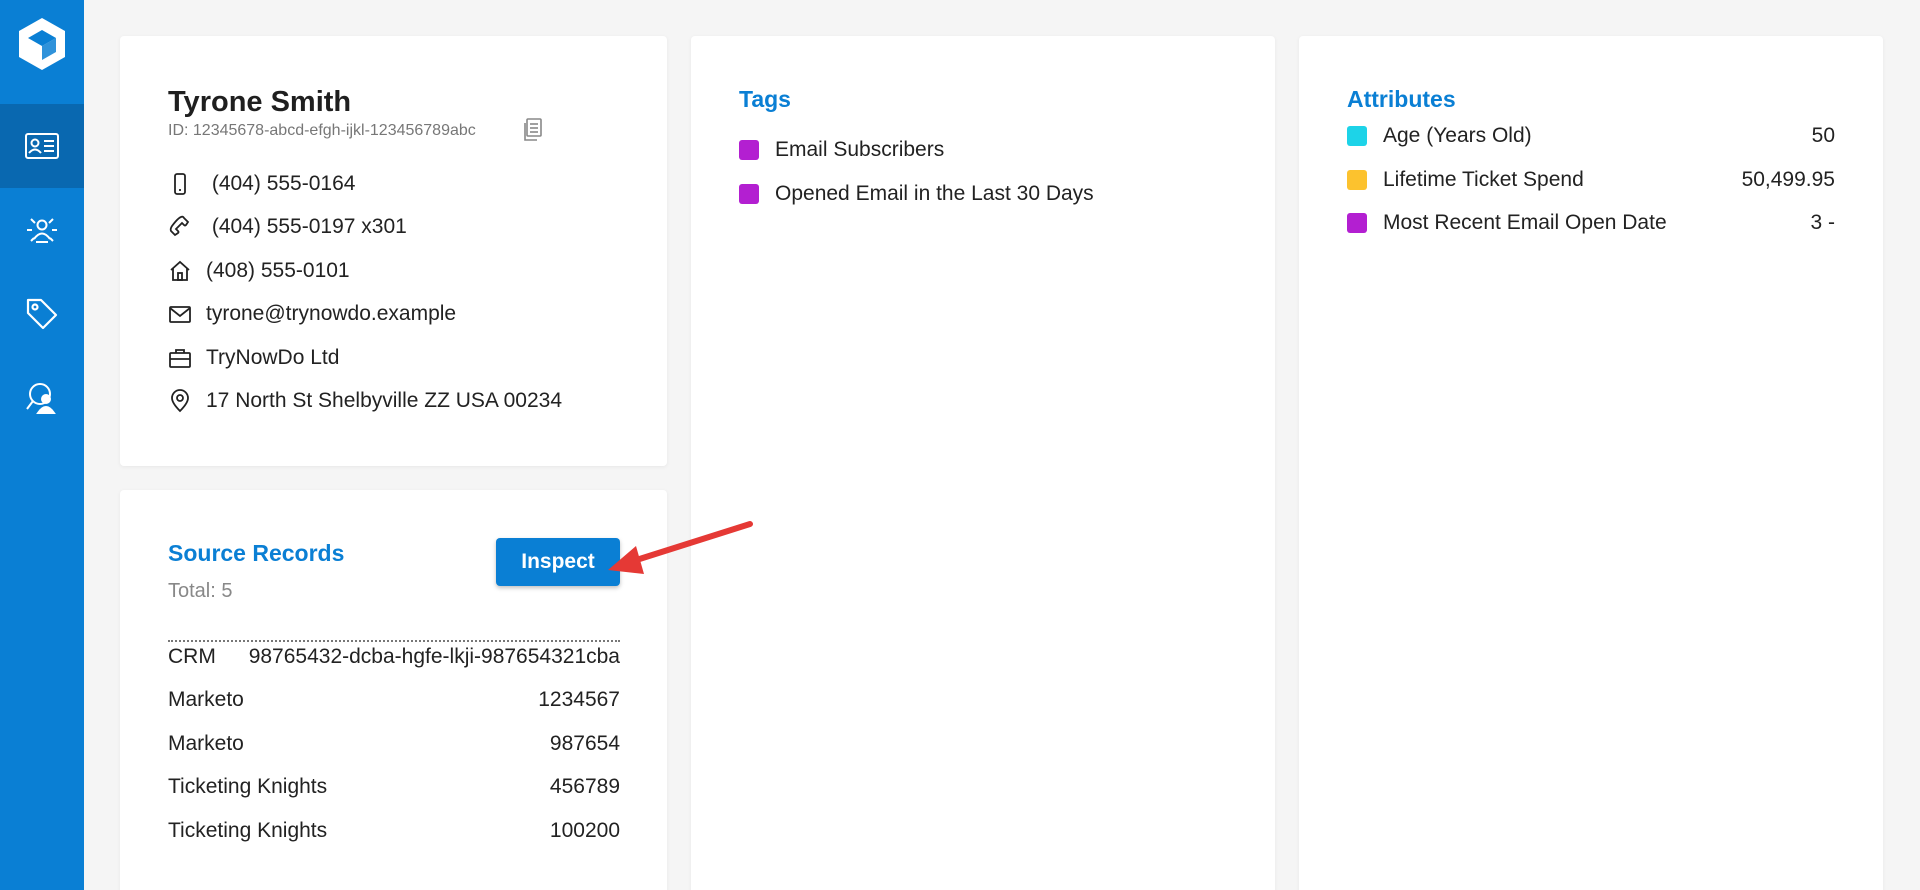 This screenshot has height=890, width=1920. I want to click on people-network-icon, so click(42, 230).